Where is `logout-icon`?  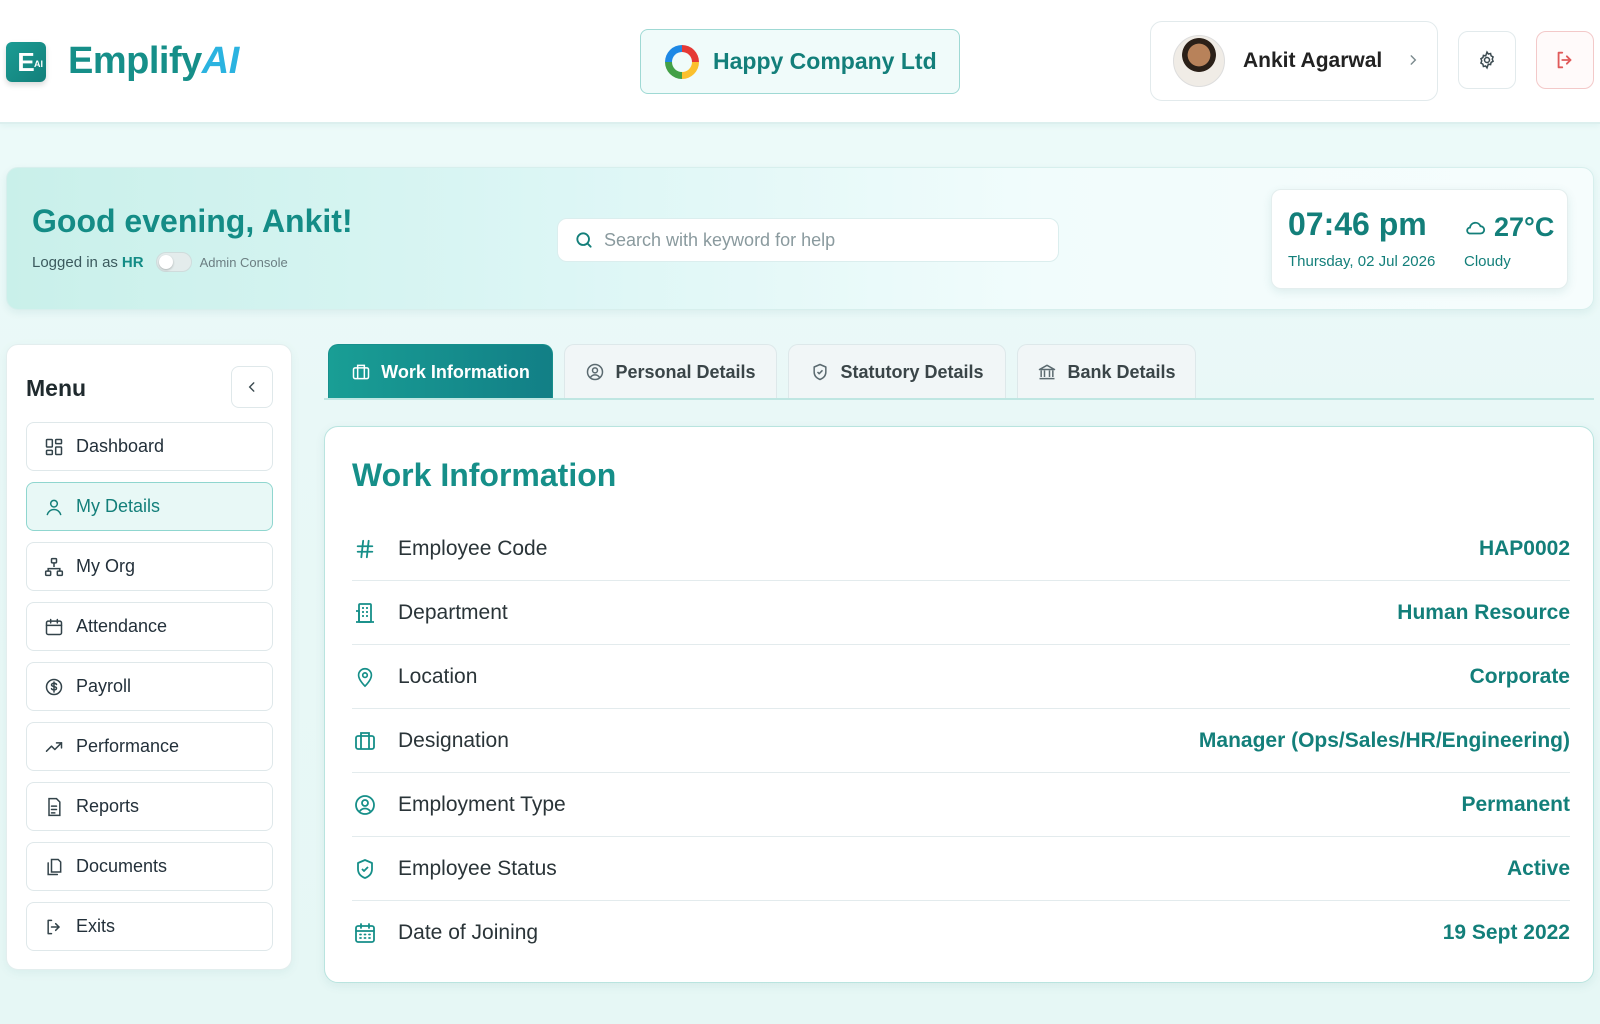
logout-icon is located at coordinates (1564, 60).